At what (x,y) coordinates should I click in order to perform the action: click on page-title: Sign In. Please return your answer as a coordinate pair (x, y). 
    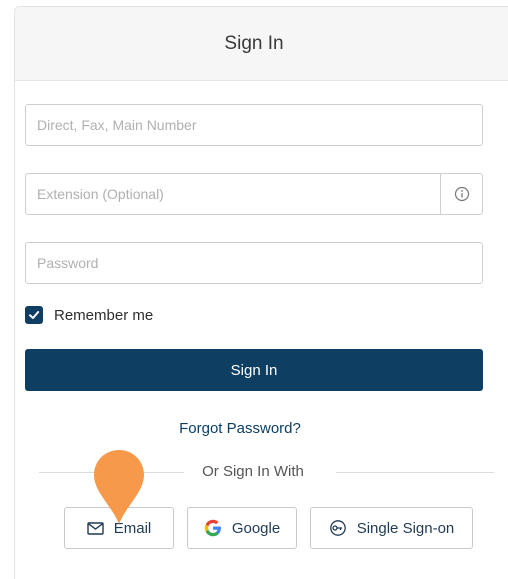
    Looking at the image, I should click on (254, 43).